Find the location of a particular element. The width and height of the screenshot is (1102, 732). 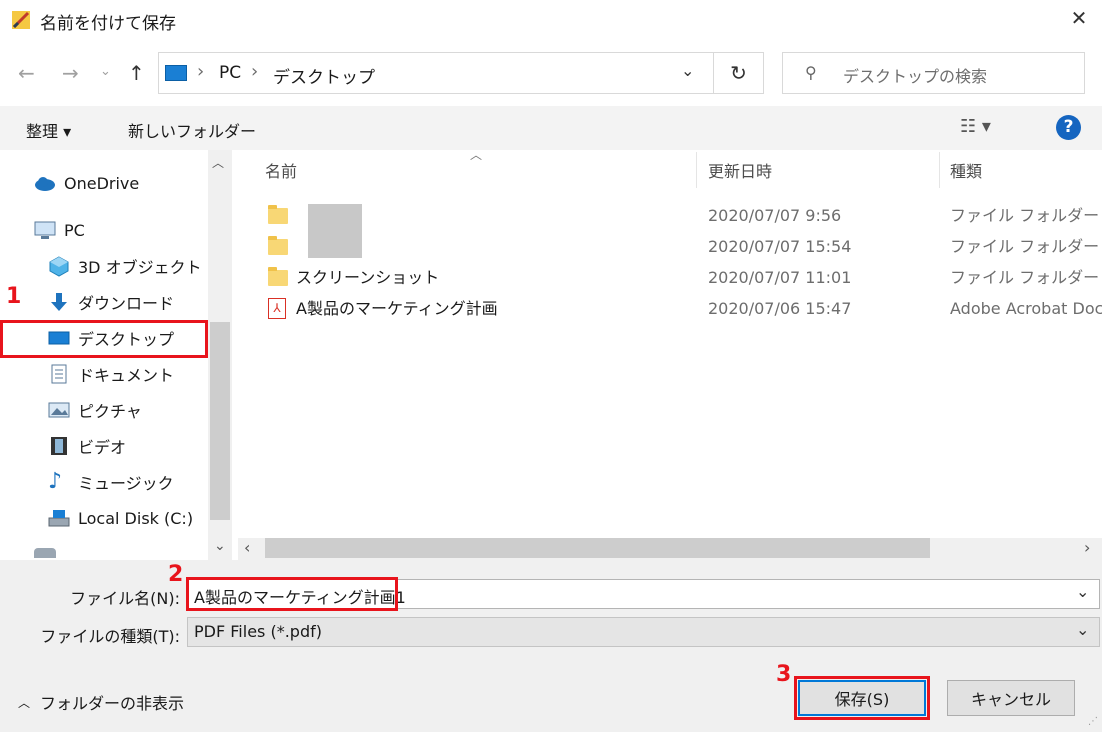

nav-item-local-disk: Local Disk (C:) is located at coordinates (120, 518).